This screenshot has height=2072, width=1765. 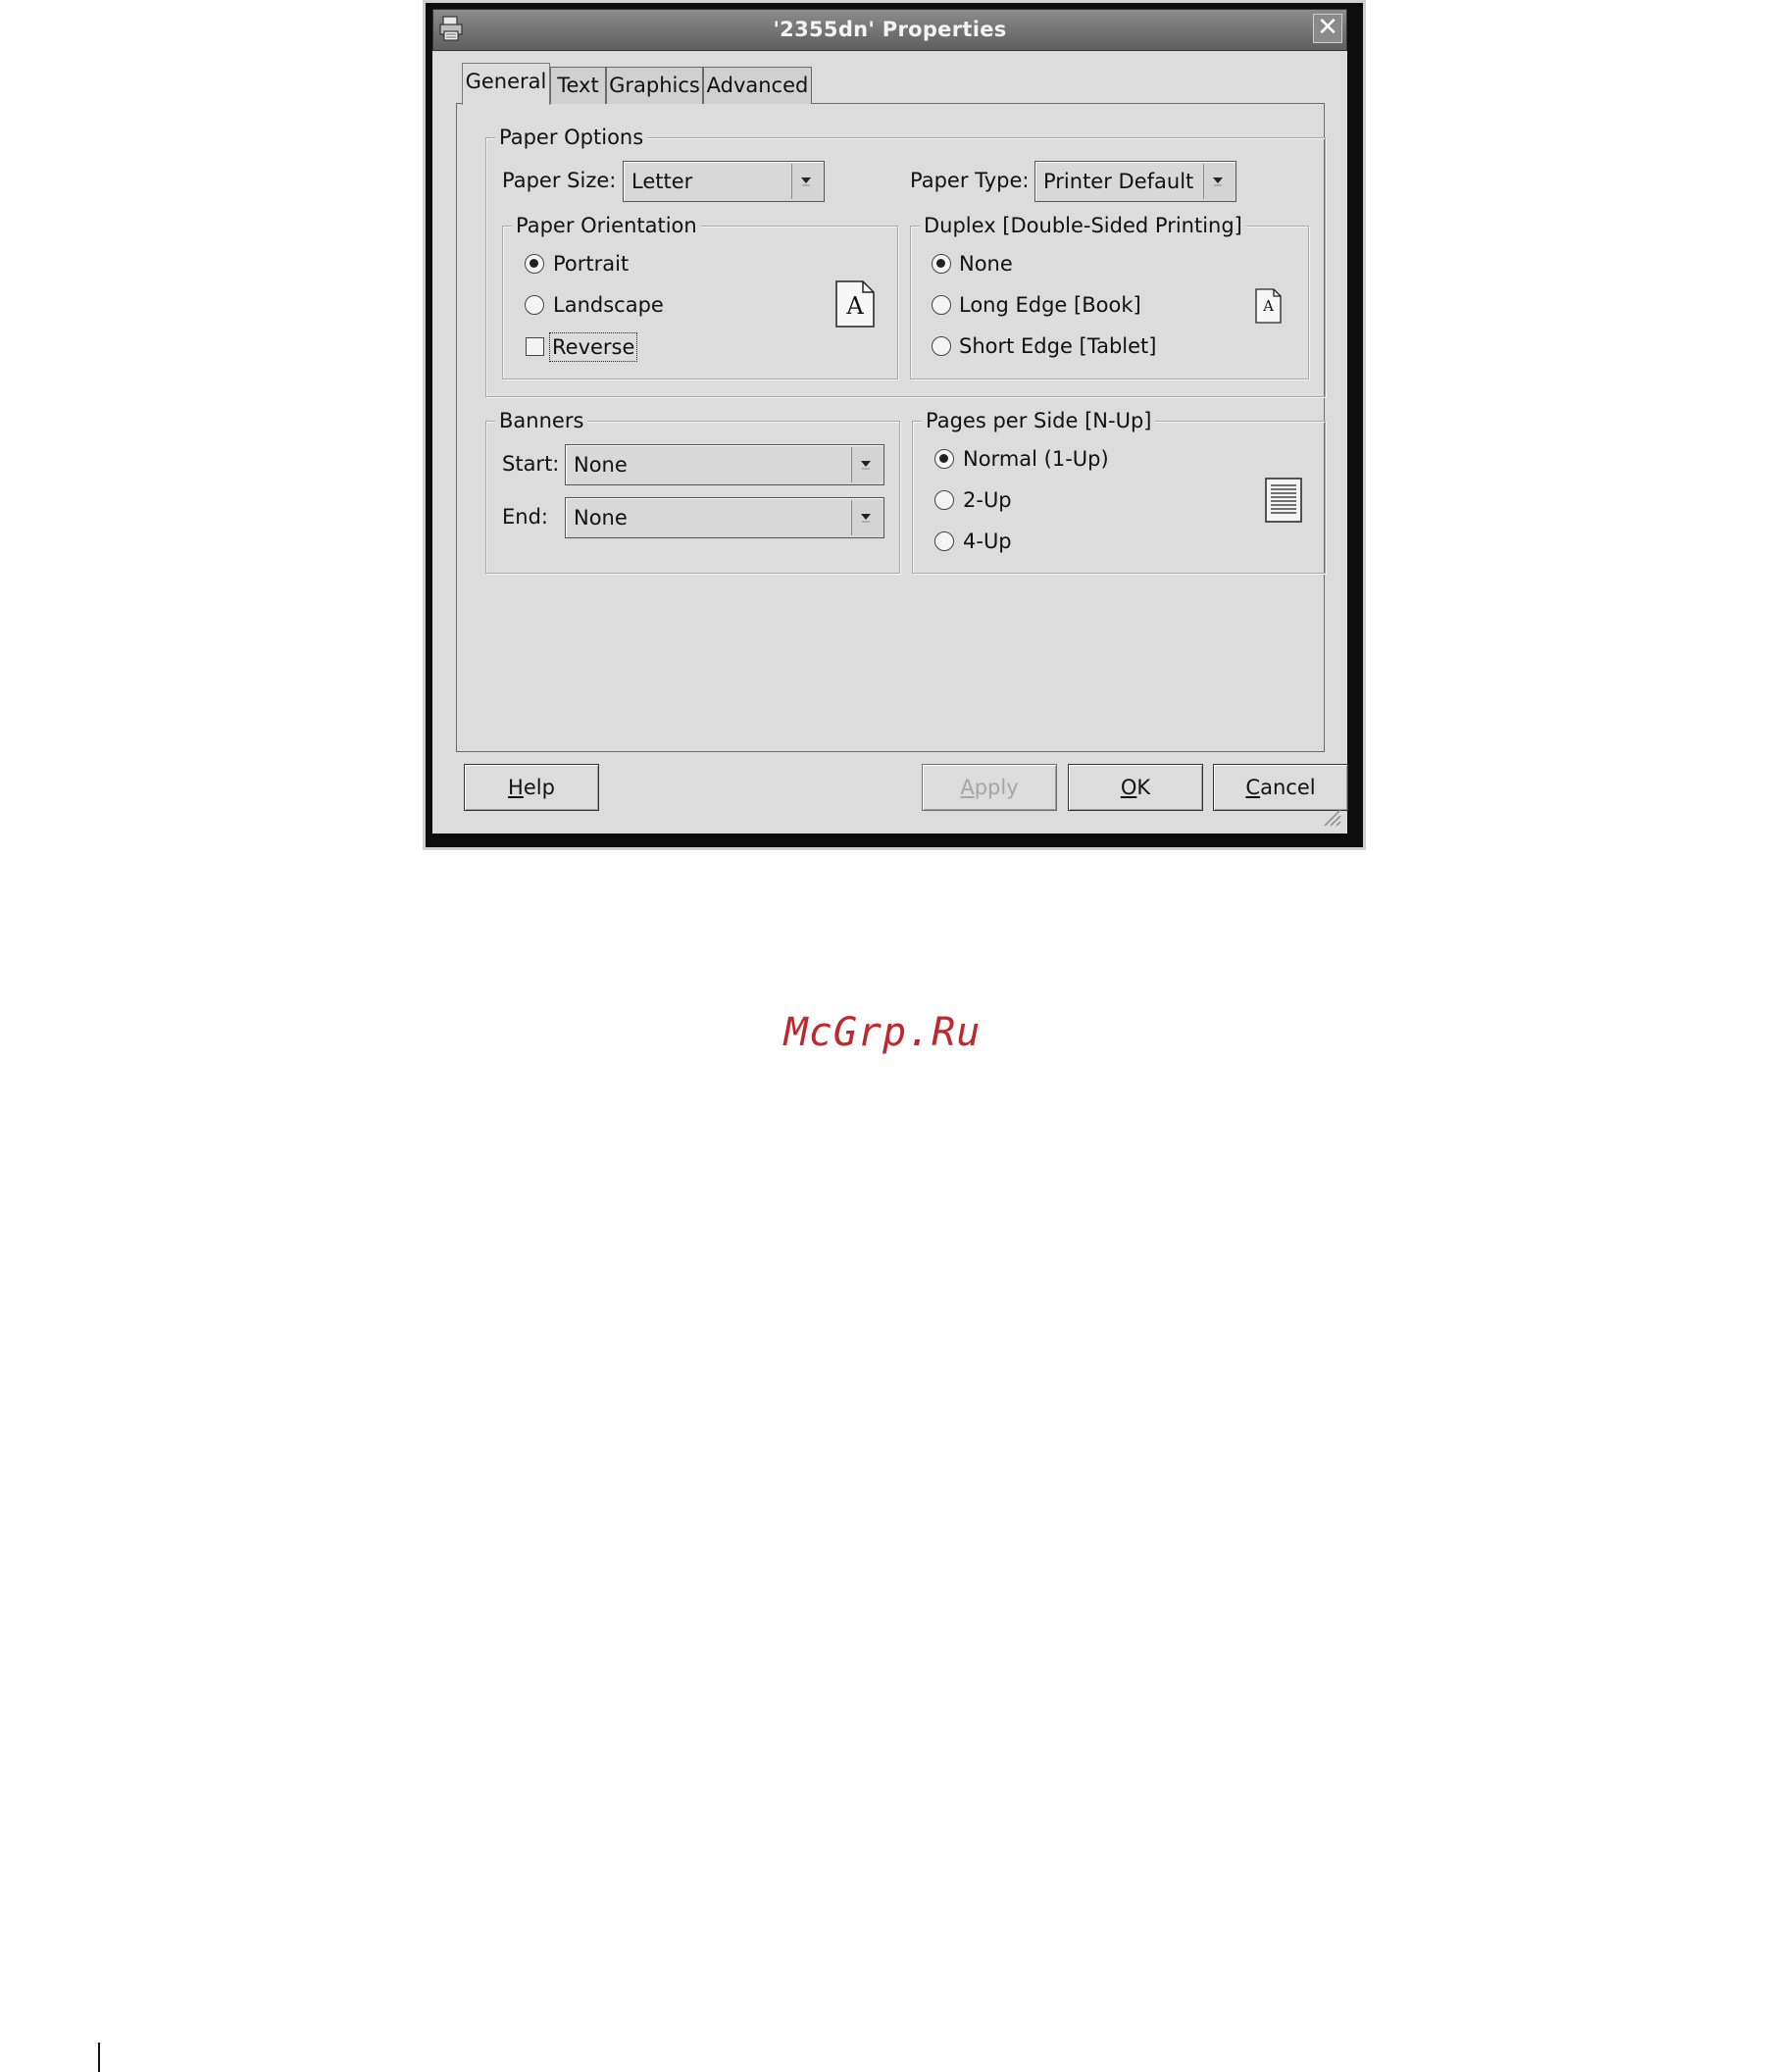 What do you see at coordinates (724, 464) in the screenshot?
I see `banner-start-select: None` at bounding box center [724, 464].